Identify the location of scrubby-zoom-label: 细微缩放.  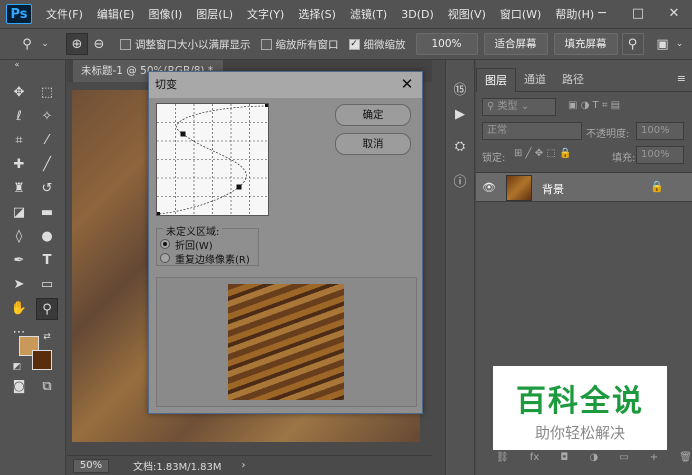
(384, 44).